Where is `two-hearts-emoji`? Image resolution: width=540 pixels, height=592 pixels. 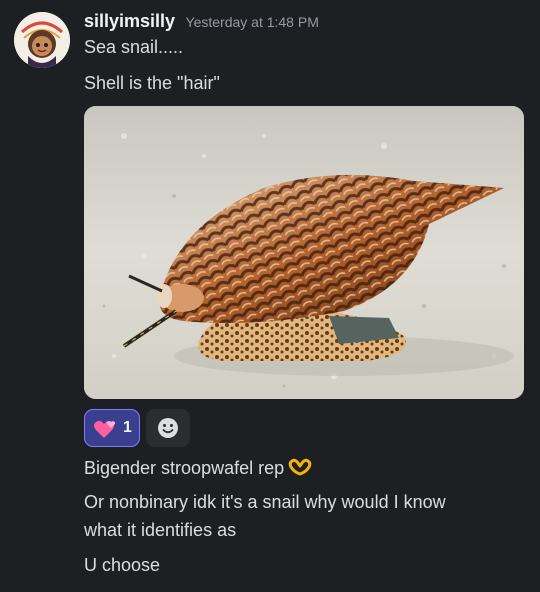
two-hearts-emoji is located at coordinates (105, 429).